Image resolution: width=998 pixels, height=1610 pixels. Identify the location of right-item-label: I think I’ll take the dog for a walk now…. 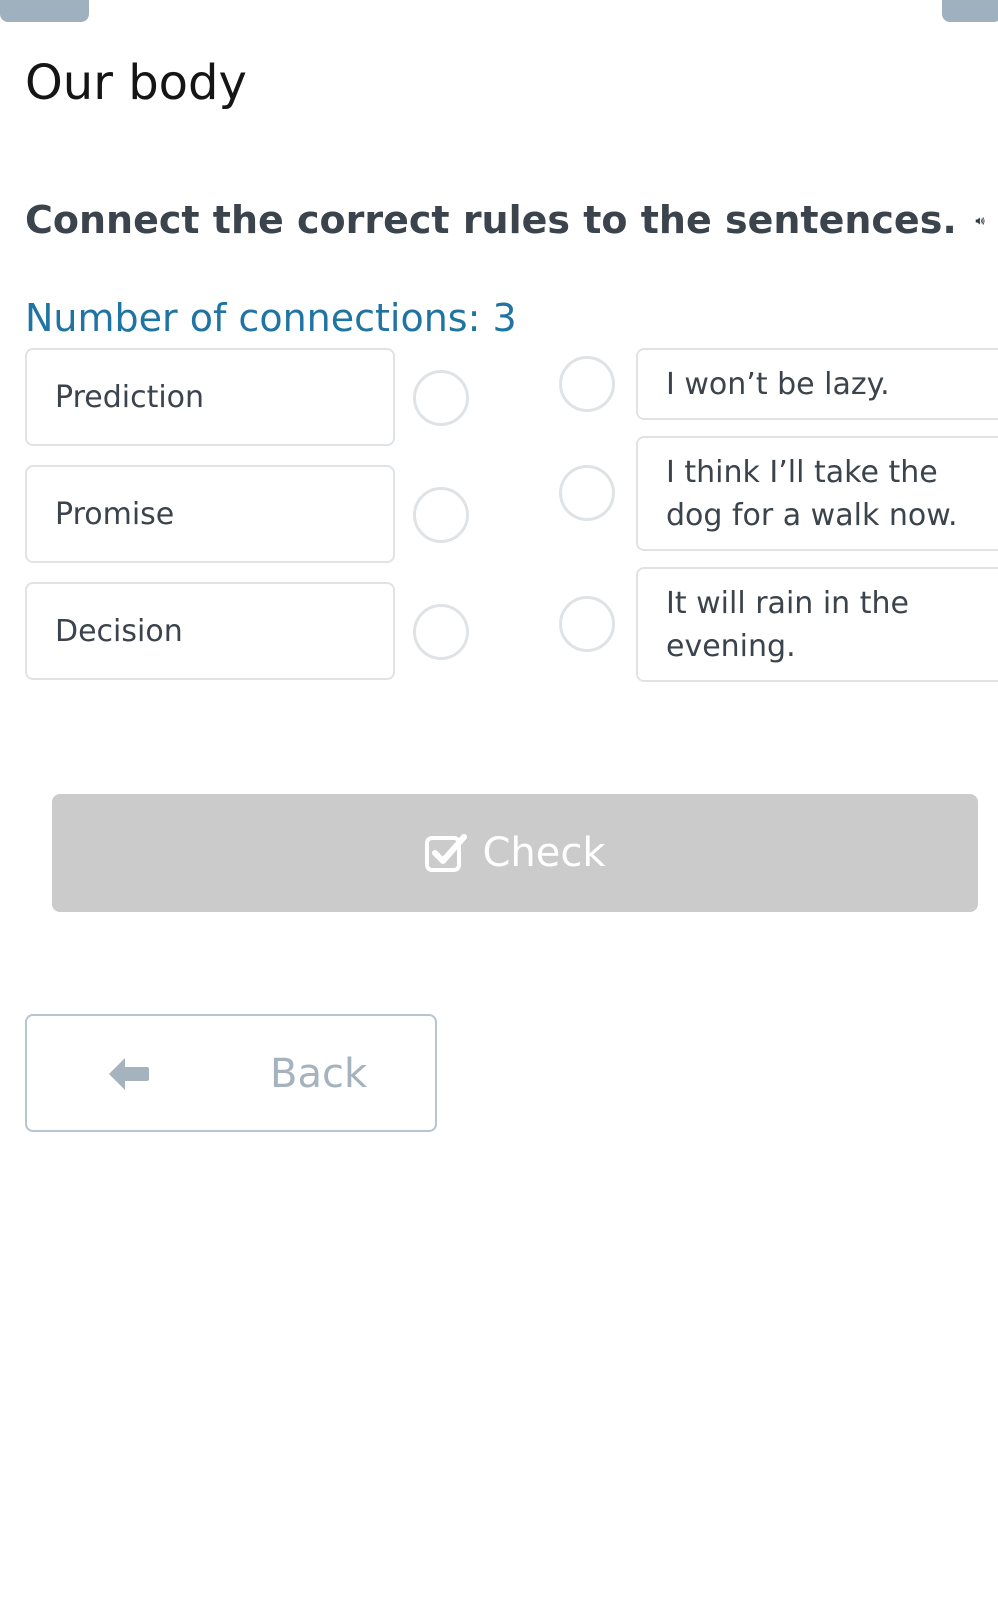
(812, 493).